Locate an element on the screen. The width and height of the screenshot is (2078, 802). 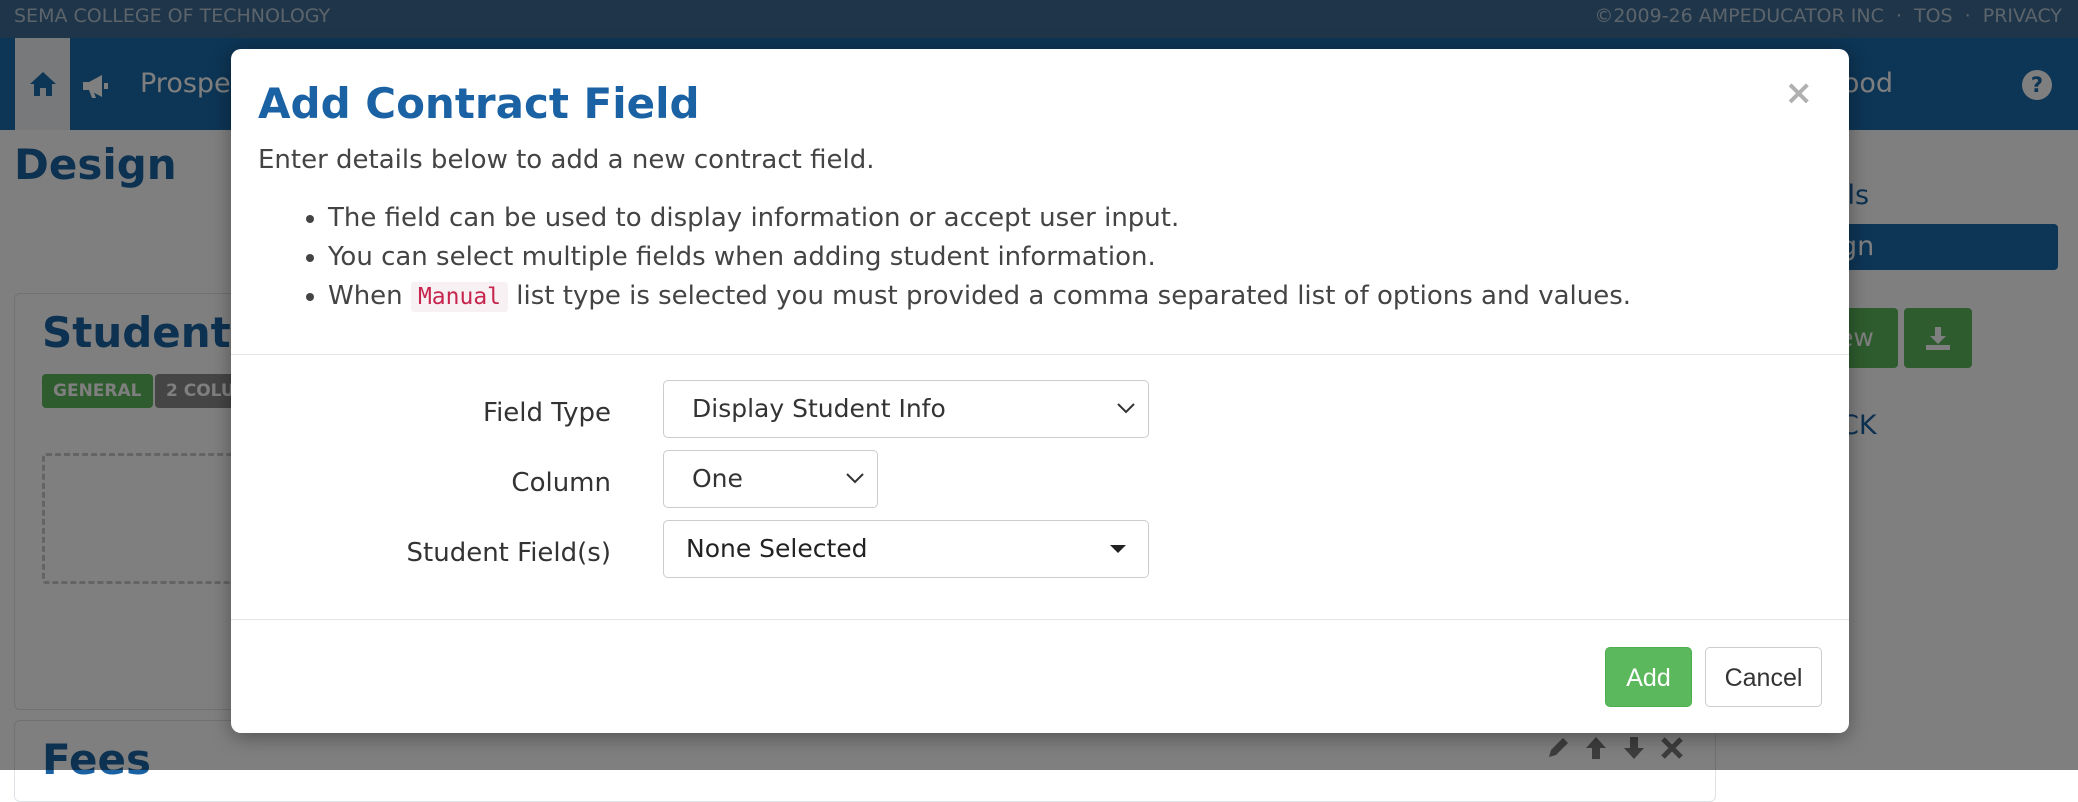
field-type-value: Display Student Info is located at coordinates (819, 408).